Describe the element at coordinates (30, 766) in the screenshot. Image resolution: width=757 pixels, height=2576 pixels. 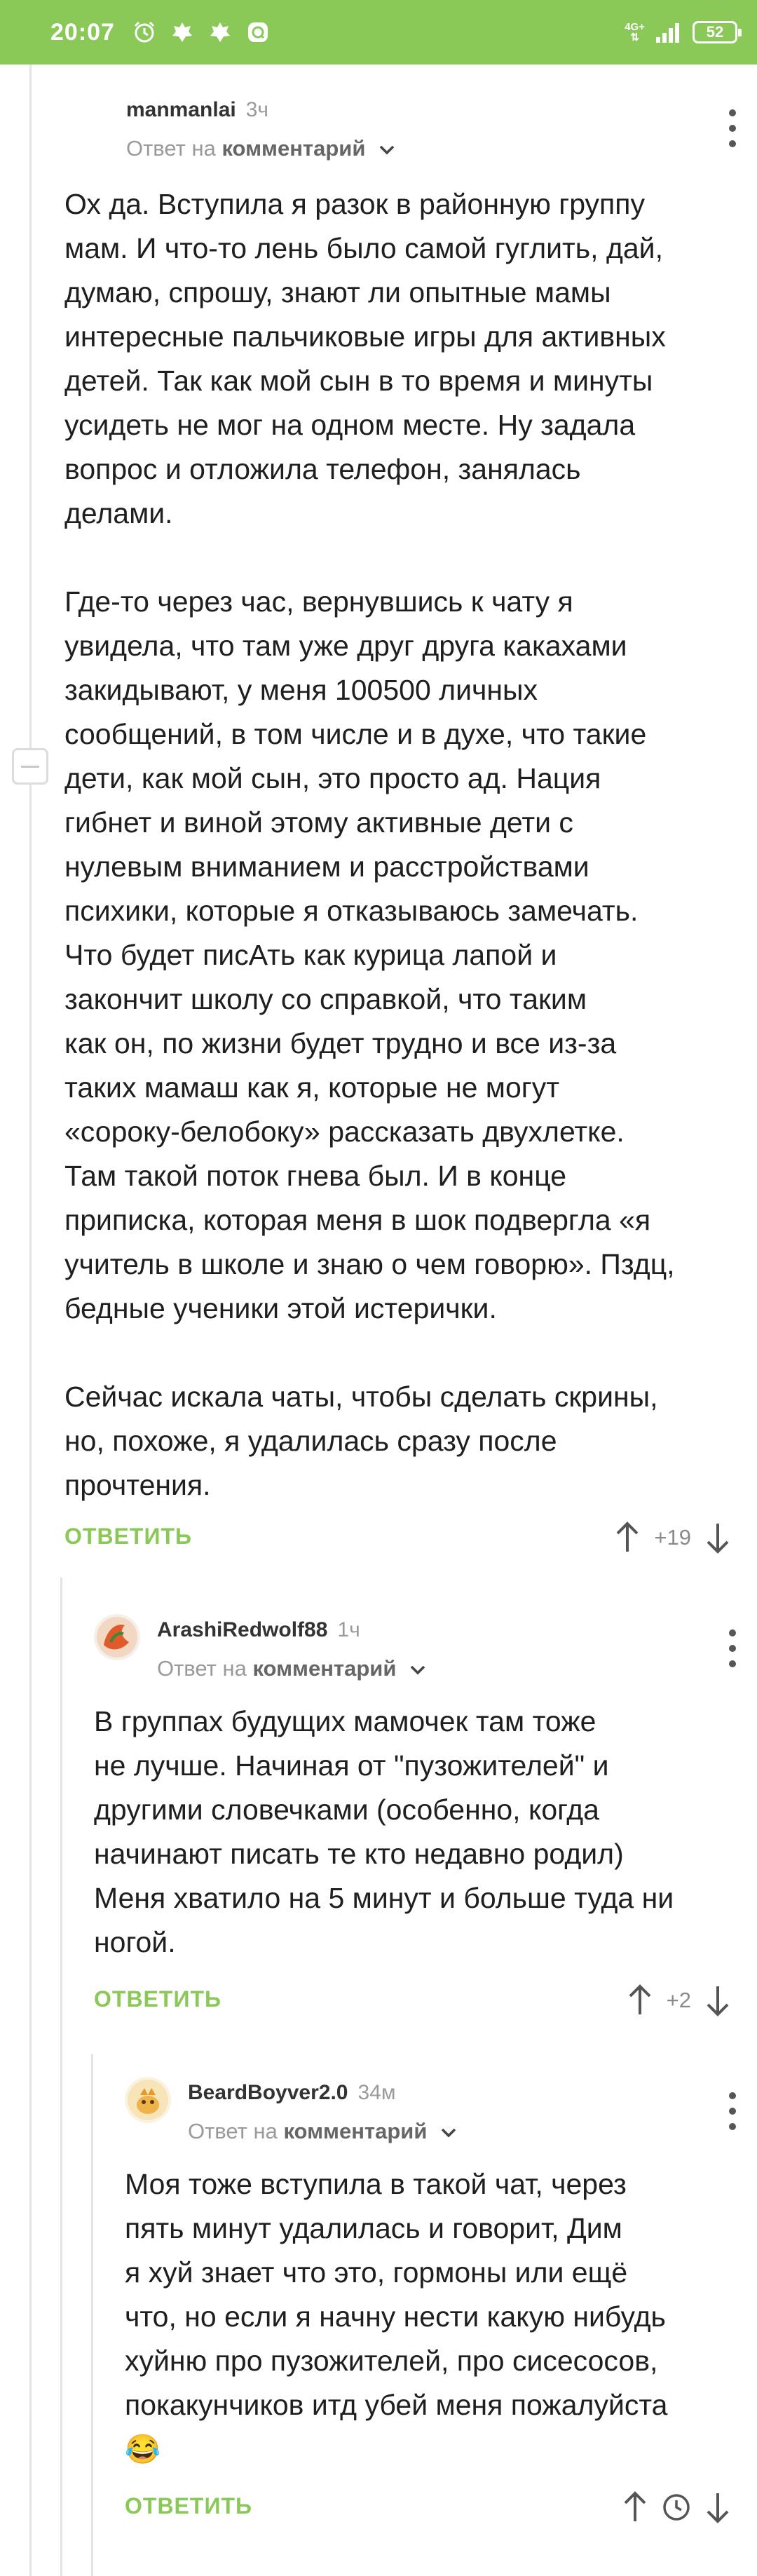
I see `collapse-icon` at that location.